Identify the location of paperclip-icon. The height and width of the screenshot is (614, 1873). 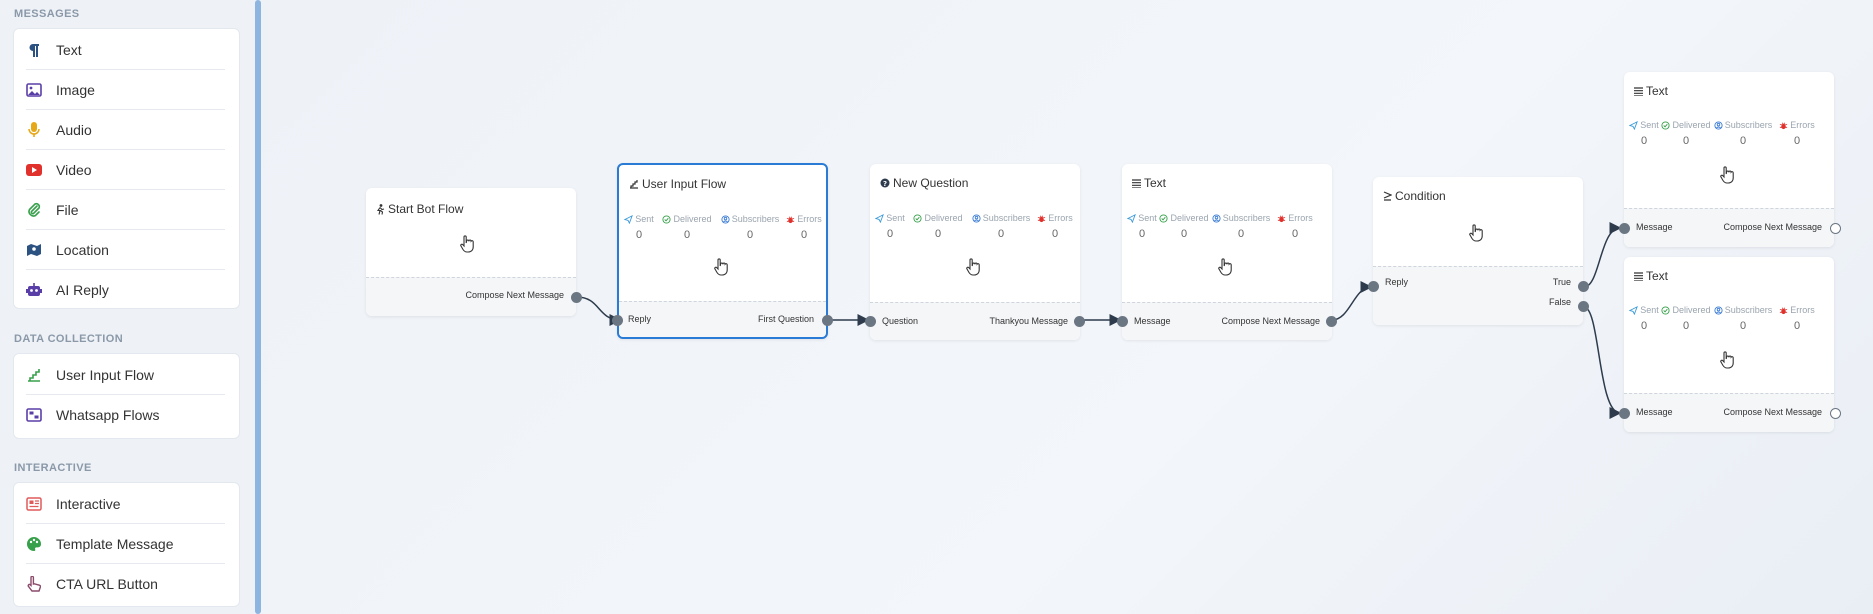
(34, 210).